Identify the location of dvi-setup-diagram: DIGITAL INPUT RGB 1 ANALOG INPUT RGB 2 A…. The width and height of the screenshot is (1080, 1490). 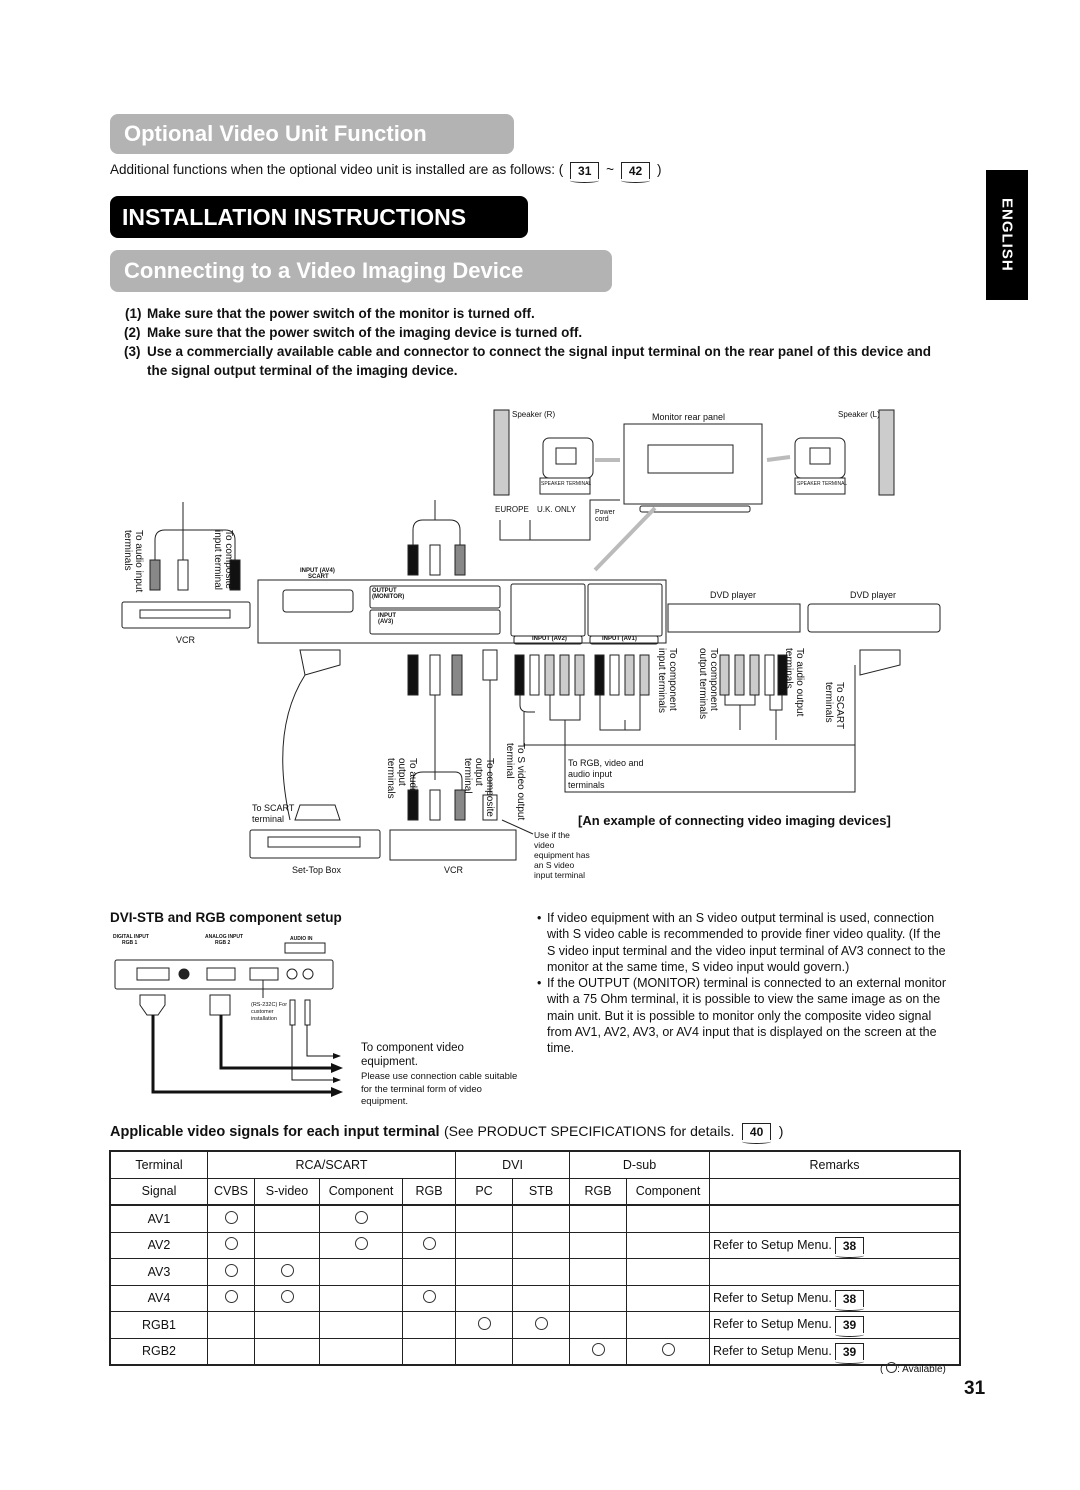
(315, 1022).